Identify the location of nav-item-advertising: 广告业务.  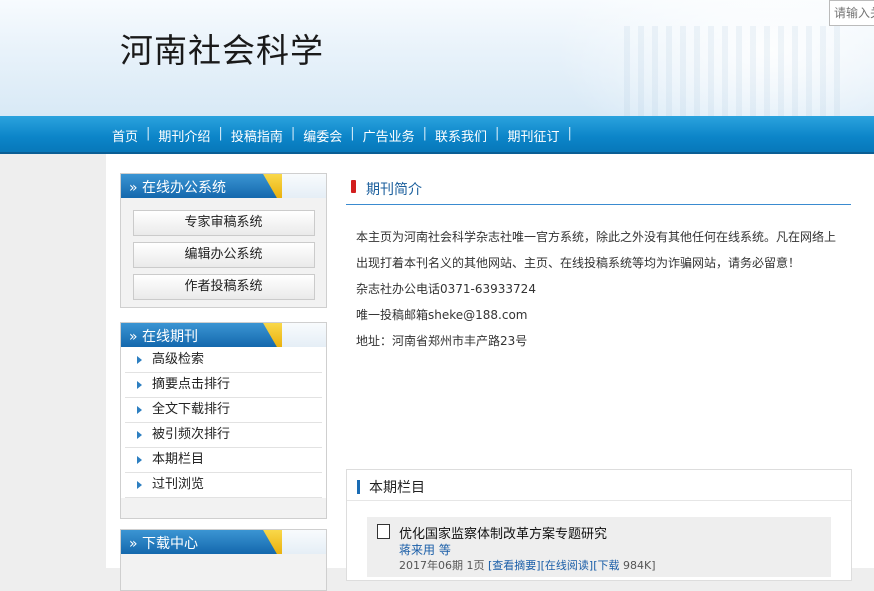
(389, 135).